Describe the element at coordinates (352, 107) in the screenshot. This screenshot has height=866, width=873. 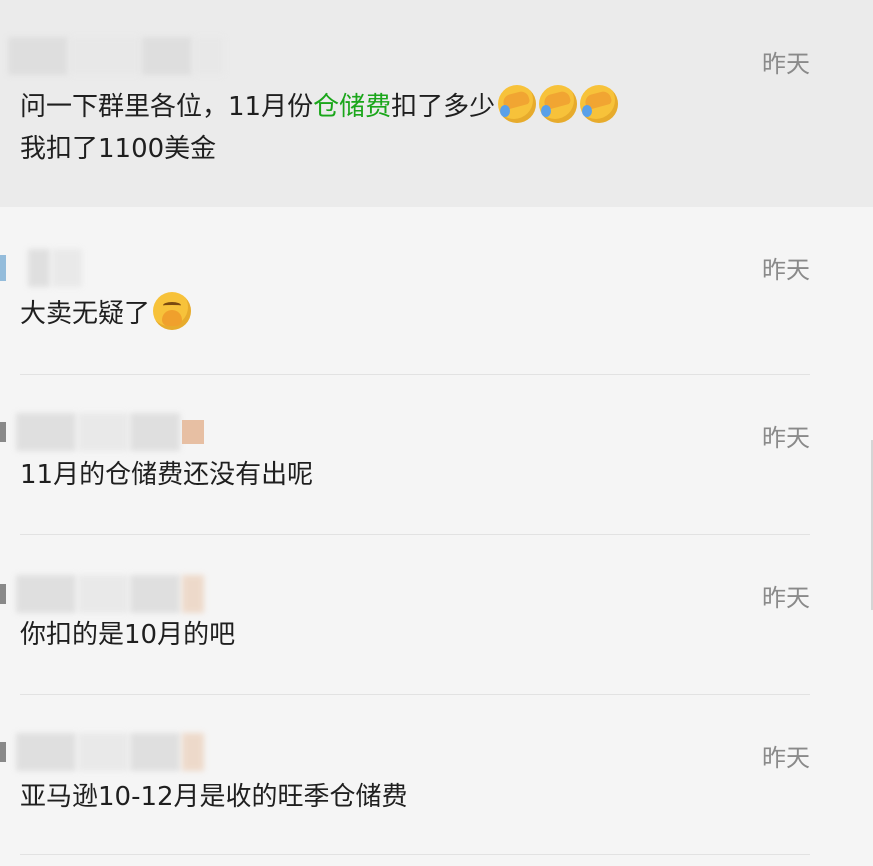
I see `keyword-highlight: 仓储费` at that location.